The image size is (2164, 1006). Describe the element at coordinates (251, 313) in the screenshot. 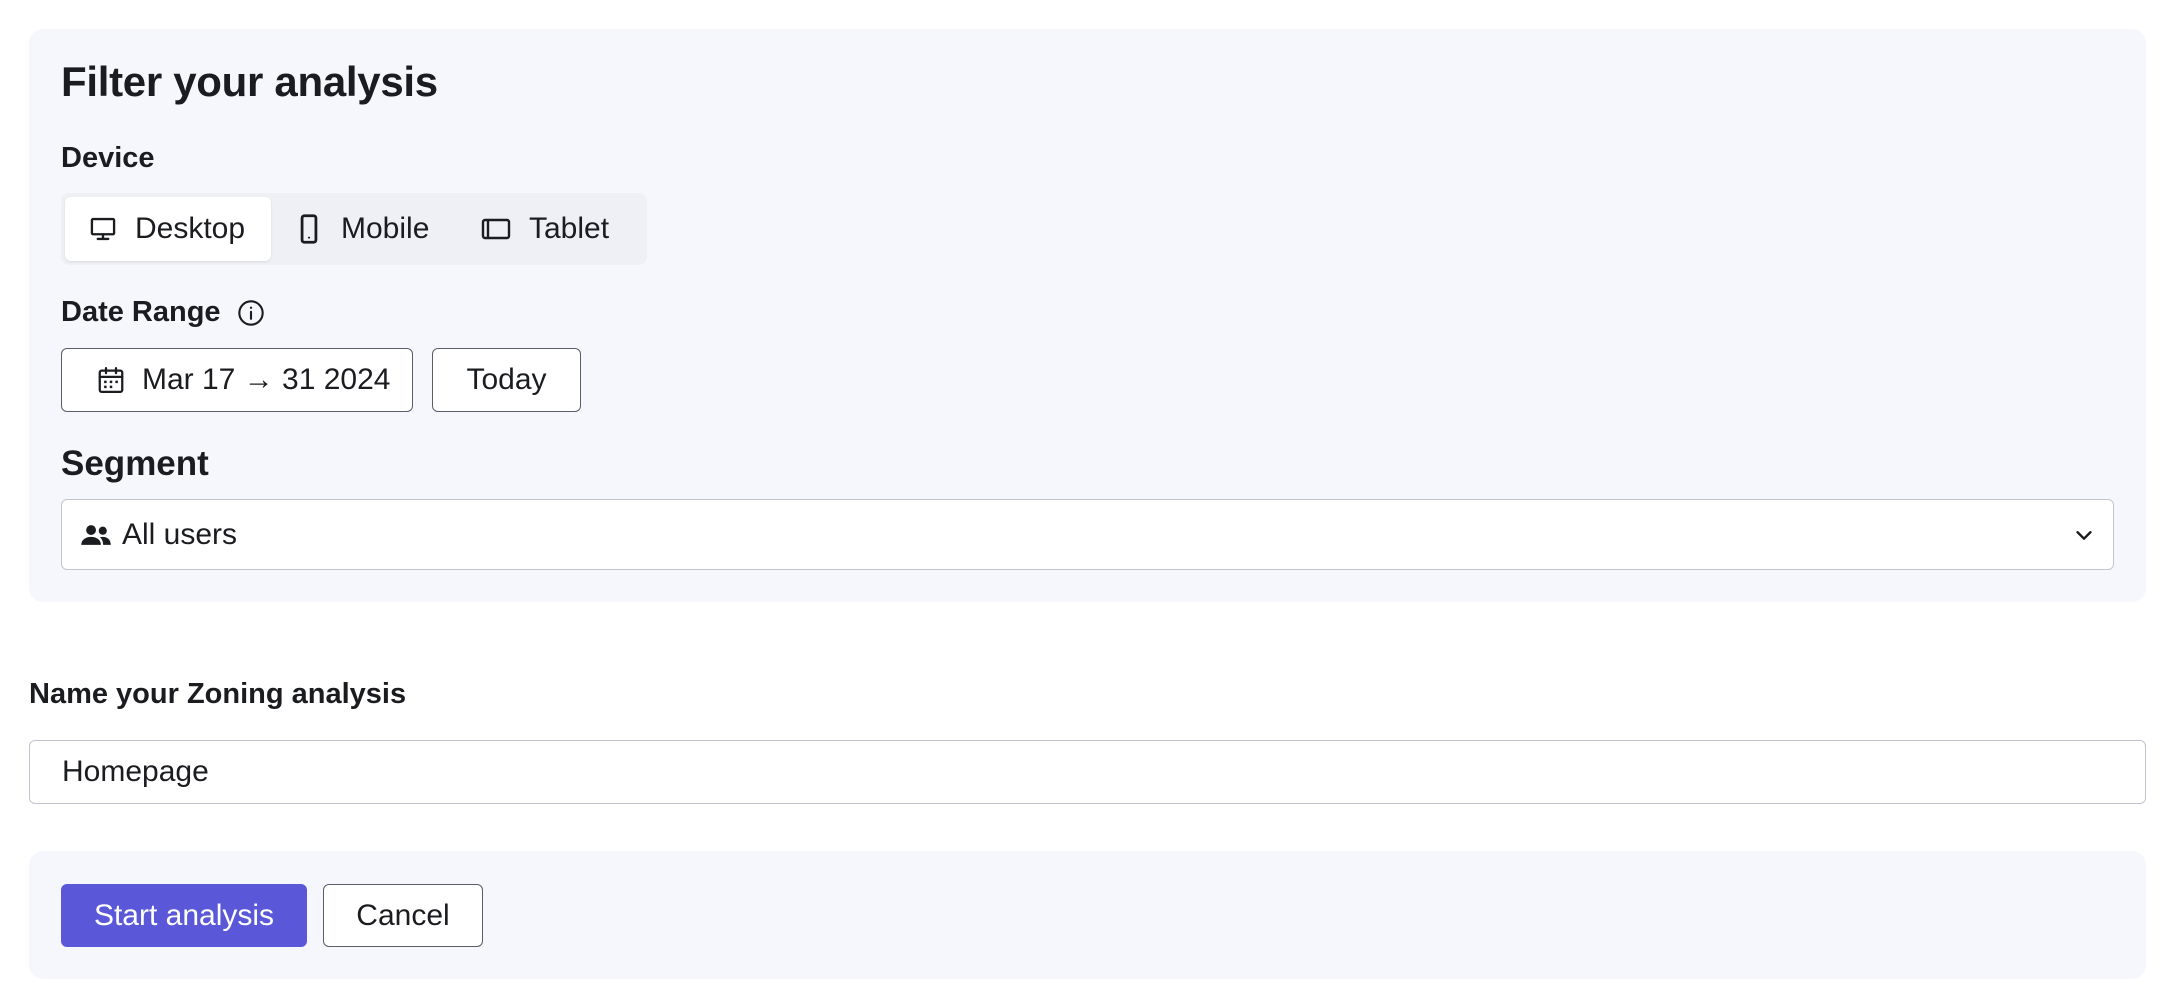

I see `info-icon` at that location.